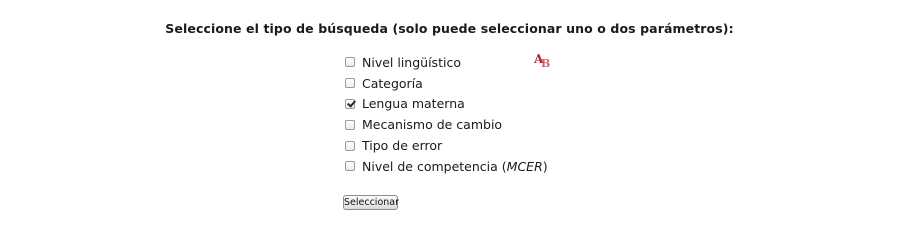 This screenshot has height=240, width=899. I want to click on option-label: Nivel de competencia (MCER), so click(455, 166).